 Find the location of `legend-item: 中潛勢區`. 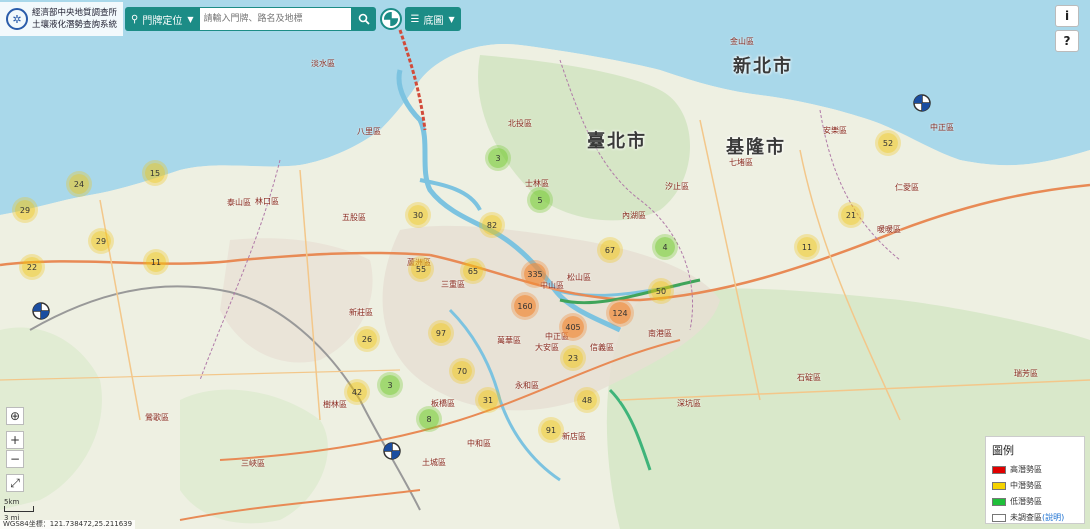

legend-item: 中潛勢區 is located at coordinates (1035, 485).